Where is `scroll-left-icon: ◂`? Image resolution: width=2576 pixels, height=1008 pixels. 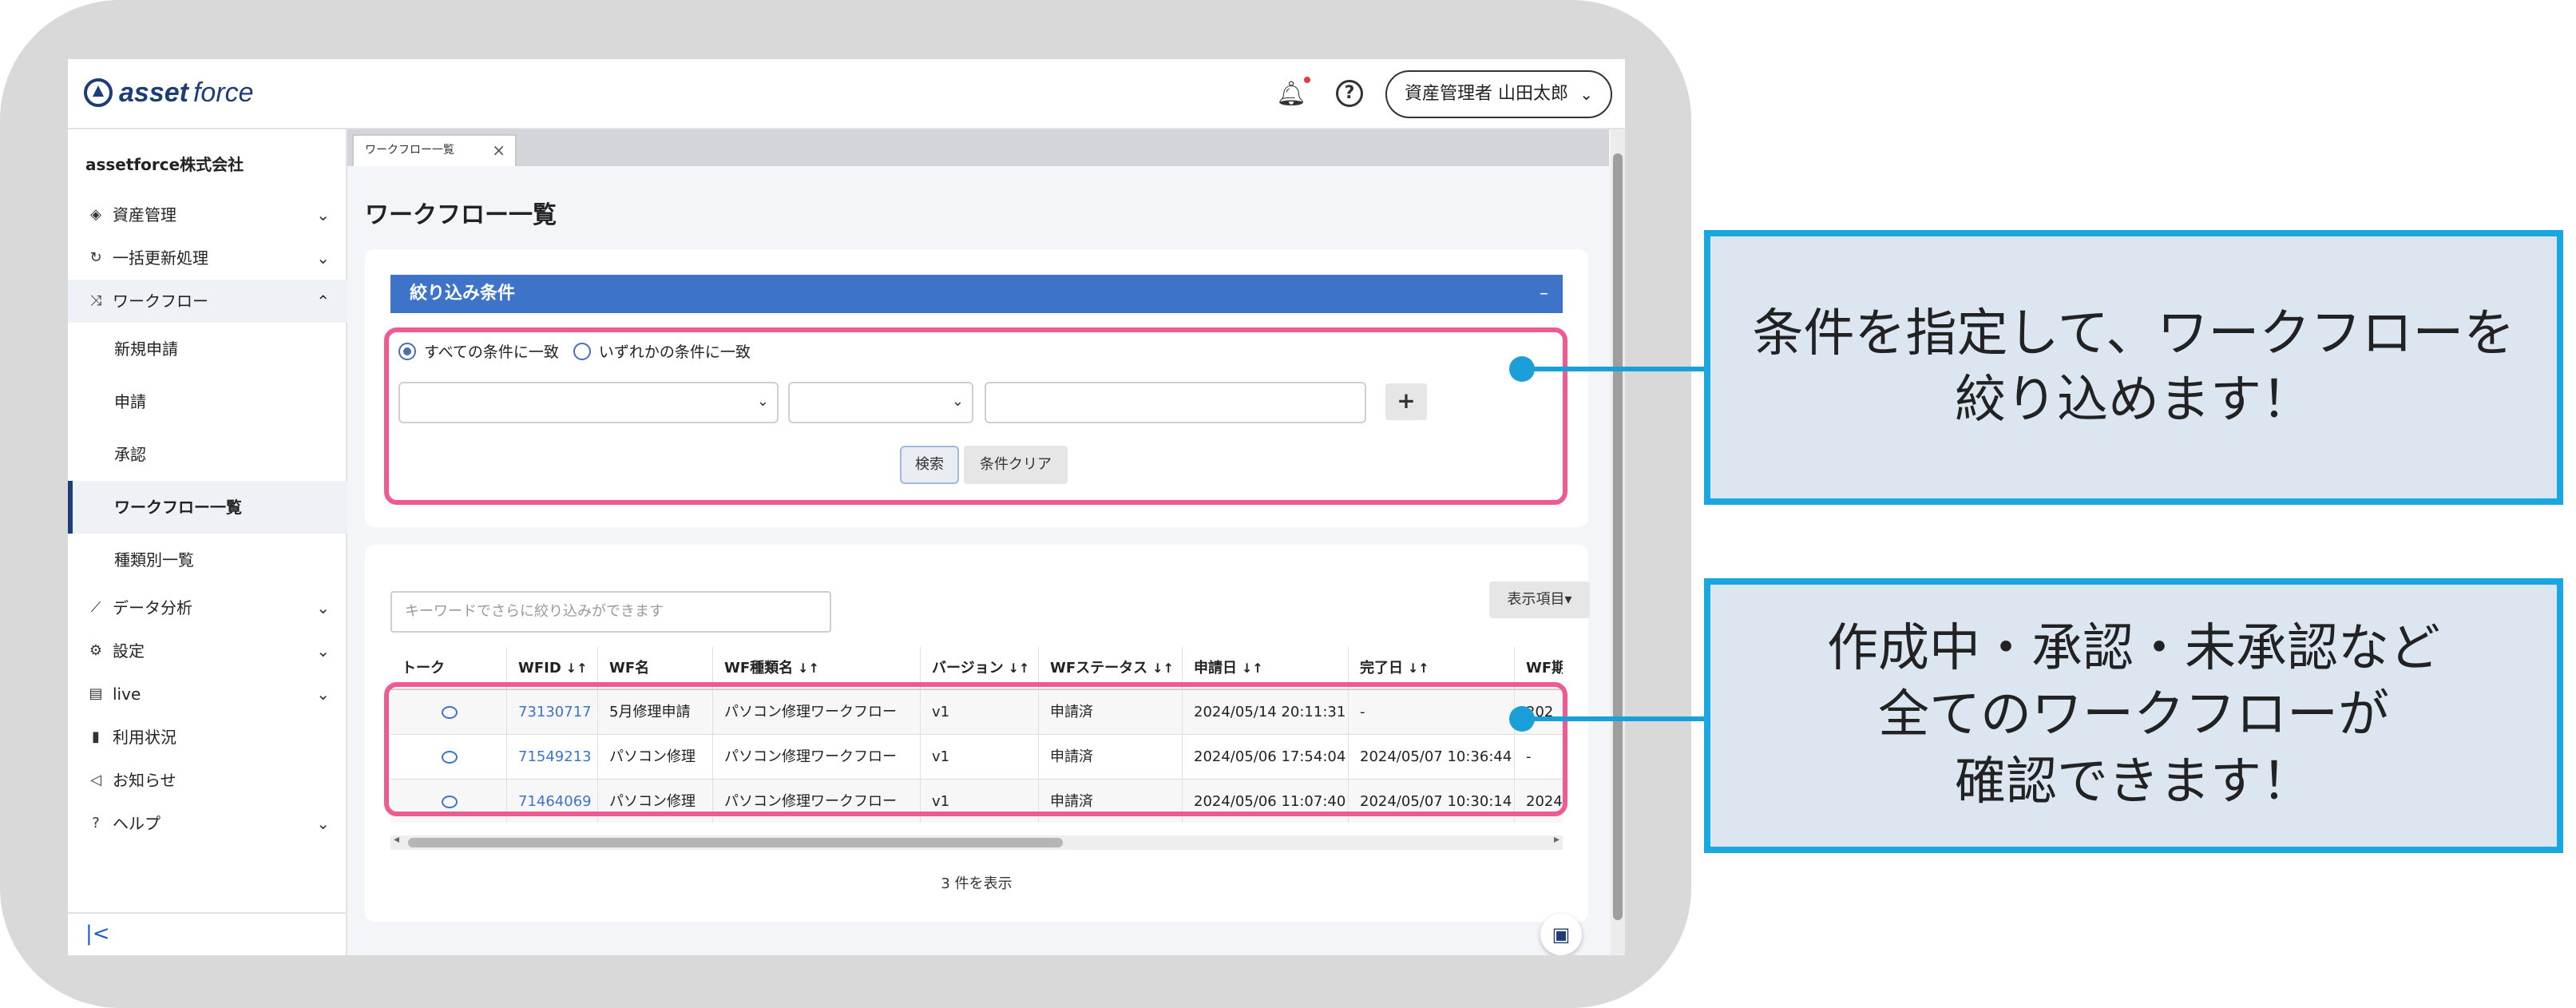 scroll-left-icon: ◂ is located at coordinates (396, 839).